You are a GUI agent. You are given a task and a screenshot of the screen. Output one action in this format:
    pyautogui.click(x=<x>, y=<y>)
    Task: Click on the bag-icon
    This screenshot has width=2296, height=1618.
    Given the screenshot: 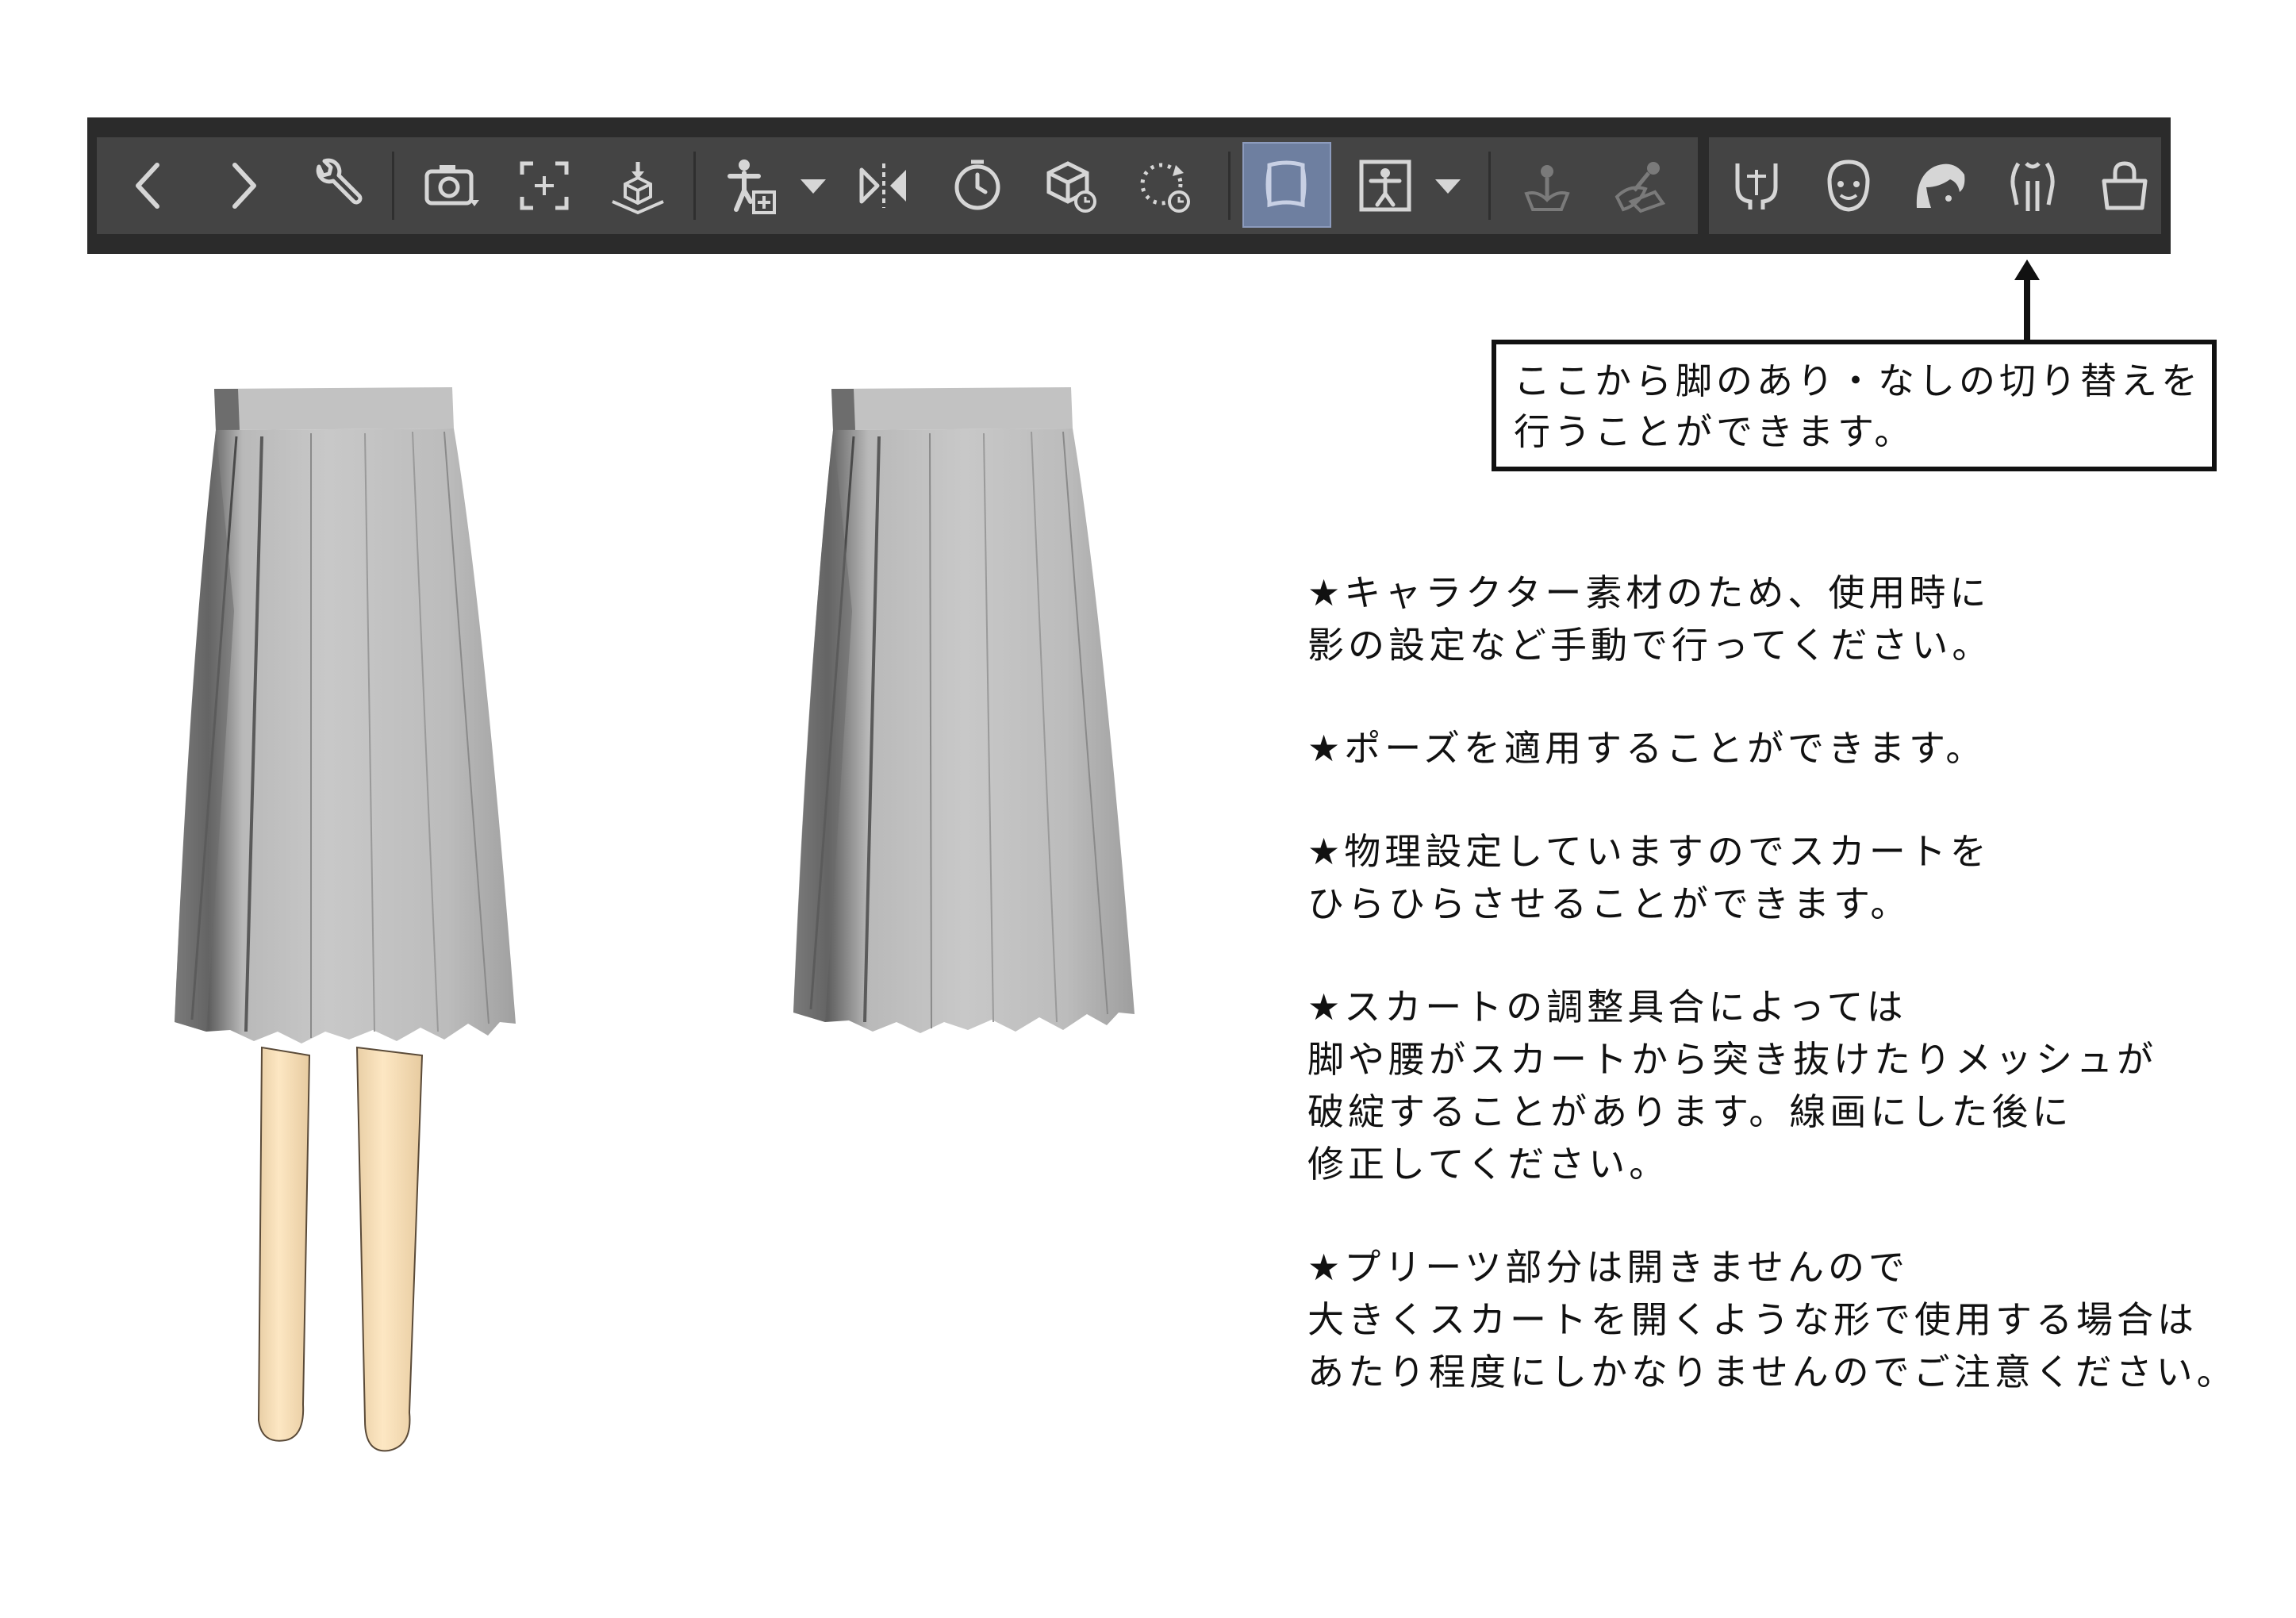 What is the action you would take?
    pyautogui.click(x=2125, y=185)
    